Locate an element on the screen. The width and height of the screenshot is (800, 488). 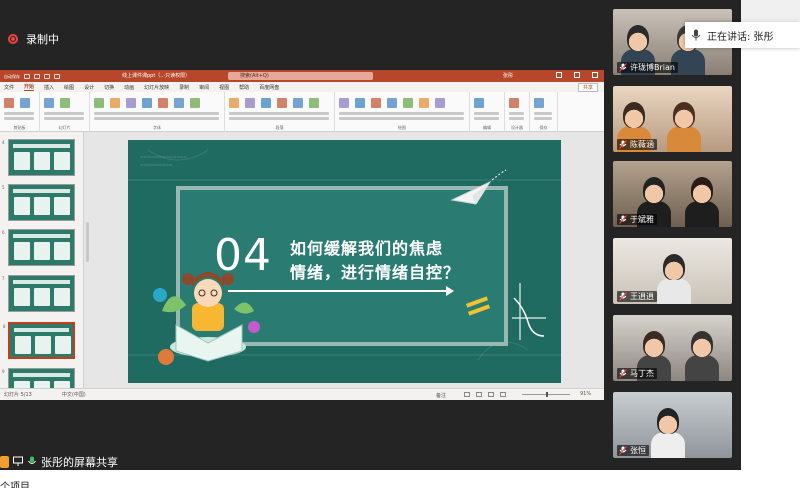
thumbnails-scrollbar is located at coordinates (87, 242).